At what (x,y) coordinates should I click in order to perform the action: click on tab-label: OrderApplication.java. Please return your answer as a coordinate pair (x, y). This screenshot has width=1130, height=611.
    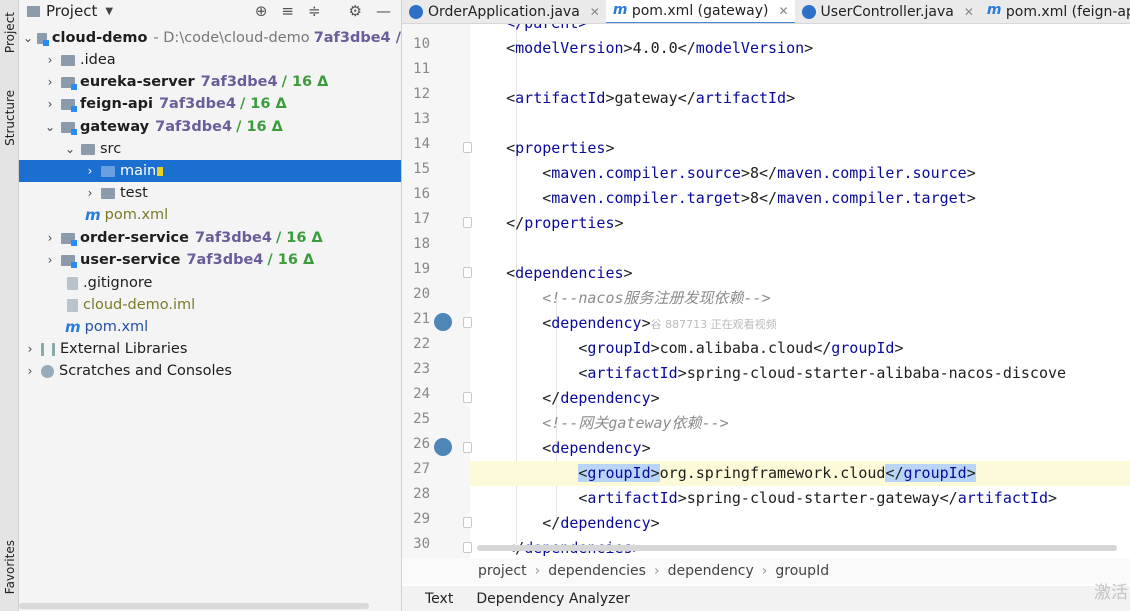
    Looking at the image, I should click on (504, 11).